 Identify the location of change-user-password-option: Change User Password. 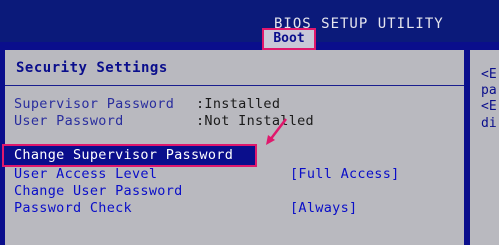
(98, 191).